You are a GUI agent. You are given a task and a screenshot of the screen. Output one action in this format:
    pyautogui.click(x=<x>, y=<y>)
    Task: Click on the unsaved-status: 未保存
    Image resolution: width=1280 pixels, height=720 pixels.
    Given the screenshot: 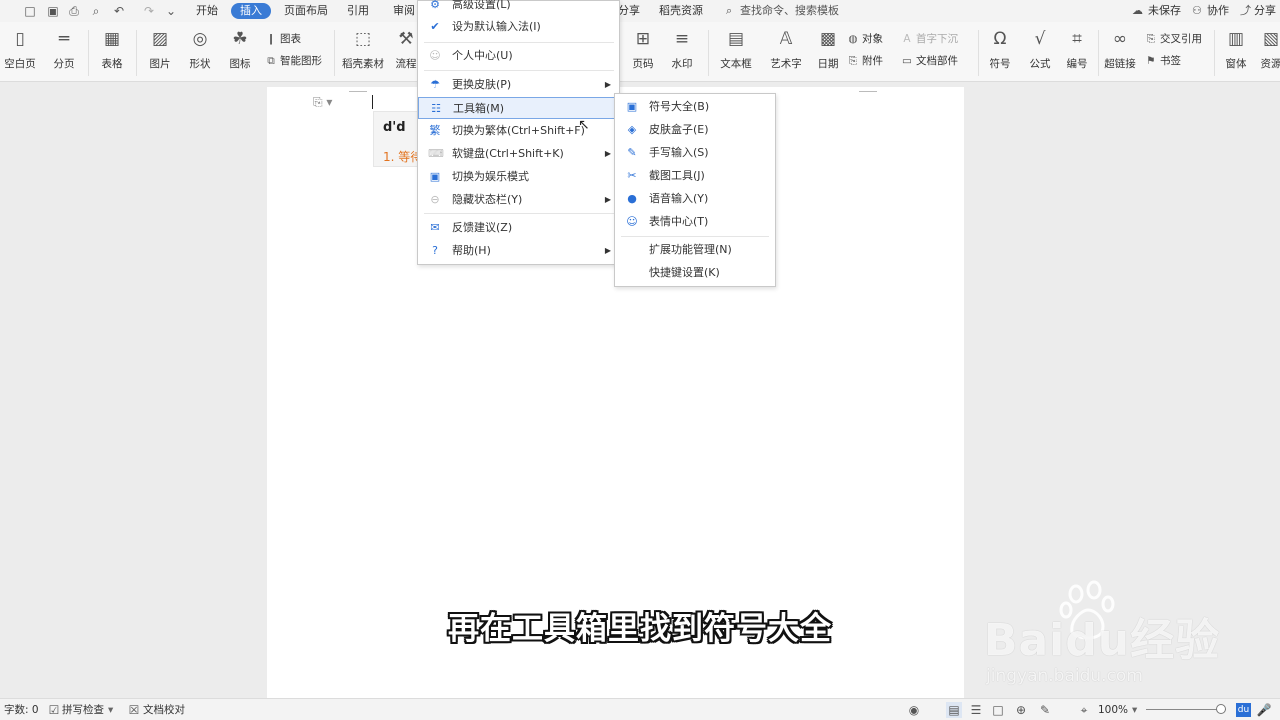 What is the action you would take?
    pyautogui.click(x=1164, y=11)
    